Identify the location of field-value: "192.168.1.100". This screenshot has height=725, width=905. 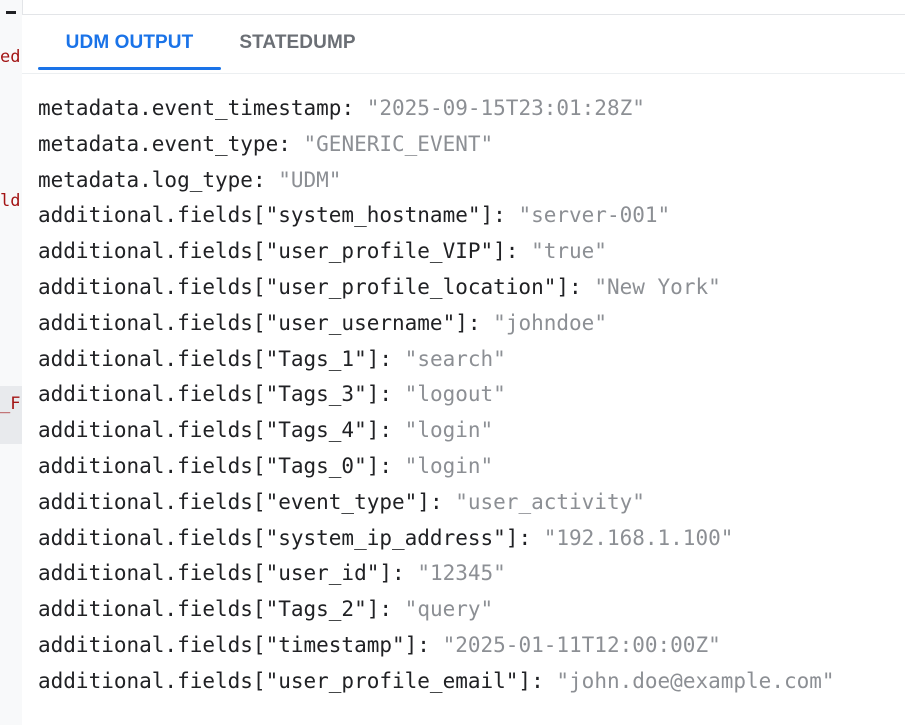
(638, 537).